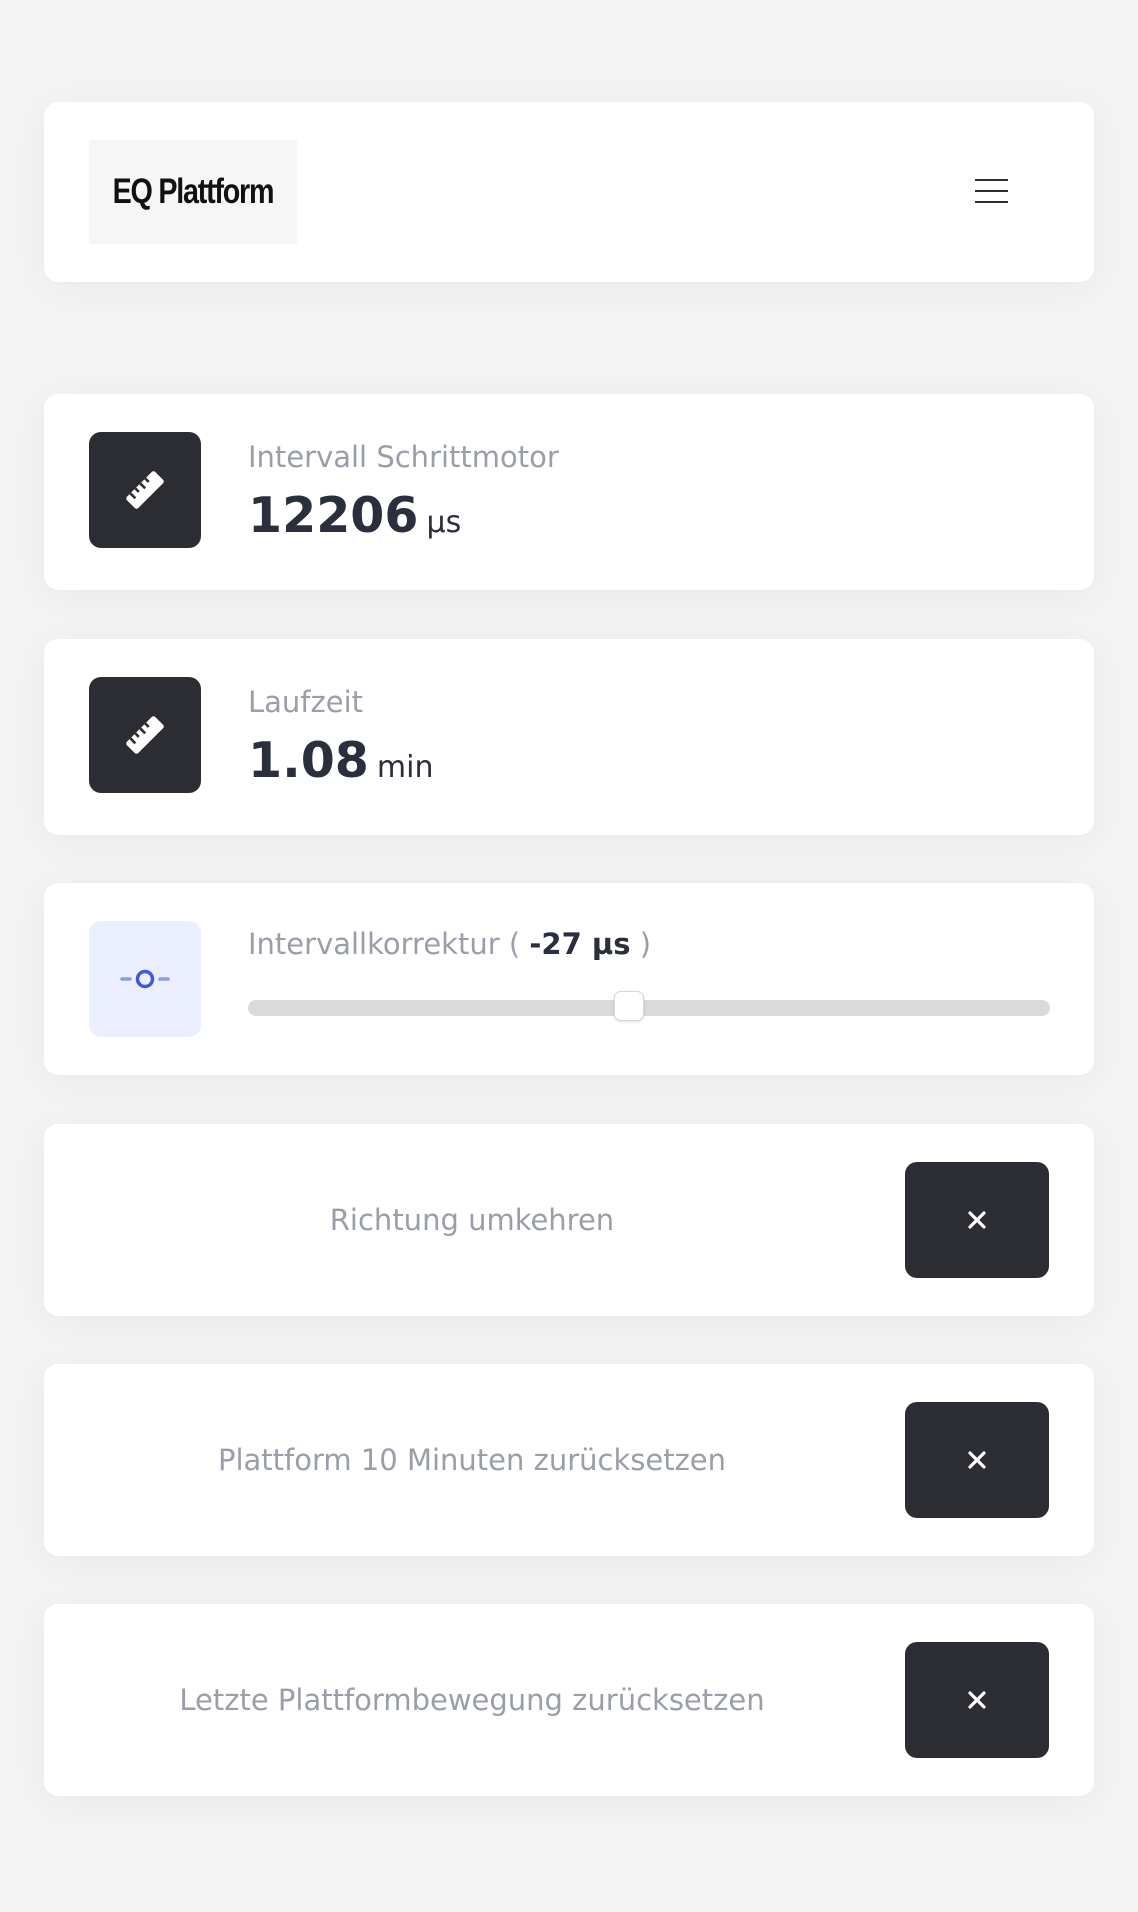 This screenshot has width=1138, height=1912. Describe the element at coordinates (389, 944) in the screenshot. I see `label-prefix: Intervallkorrektur (` at that location.